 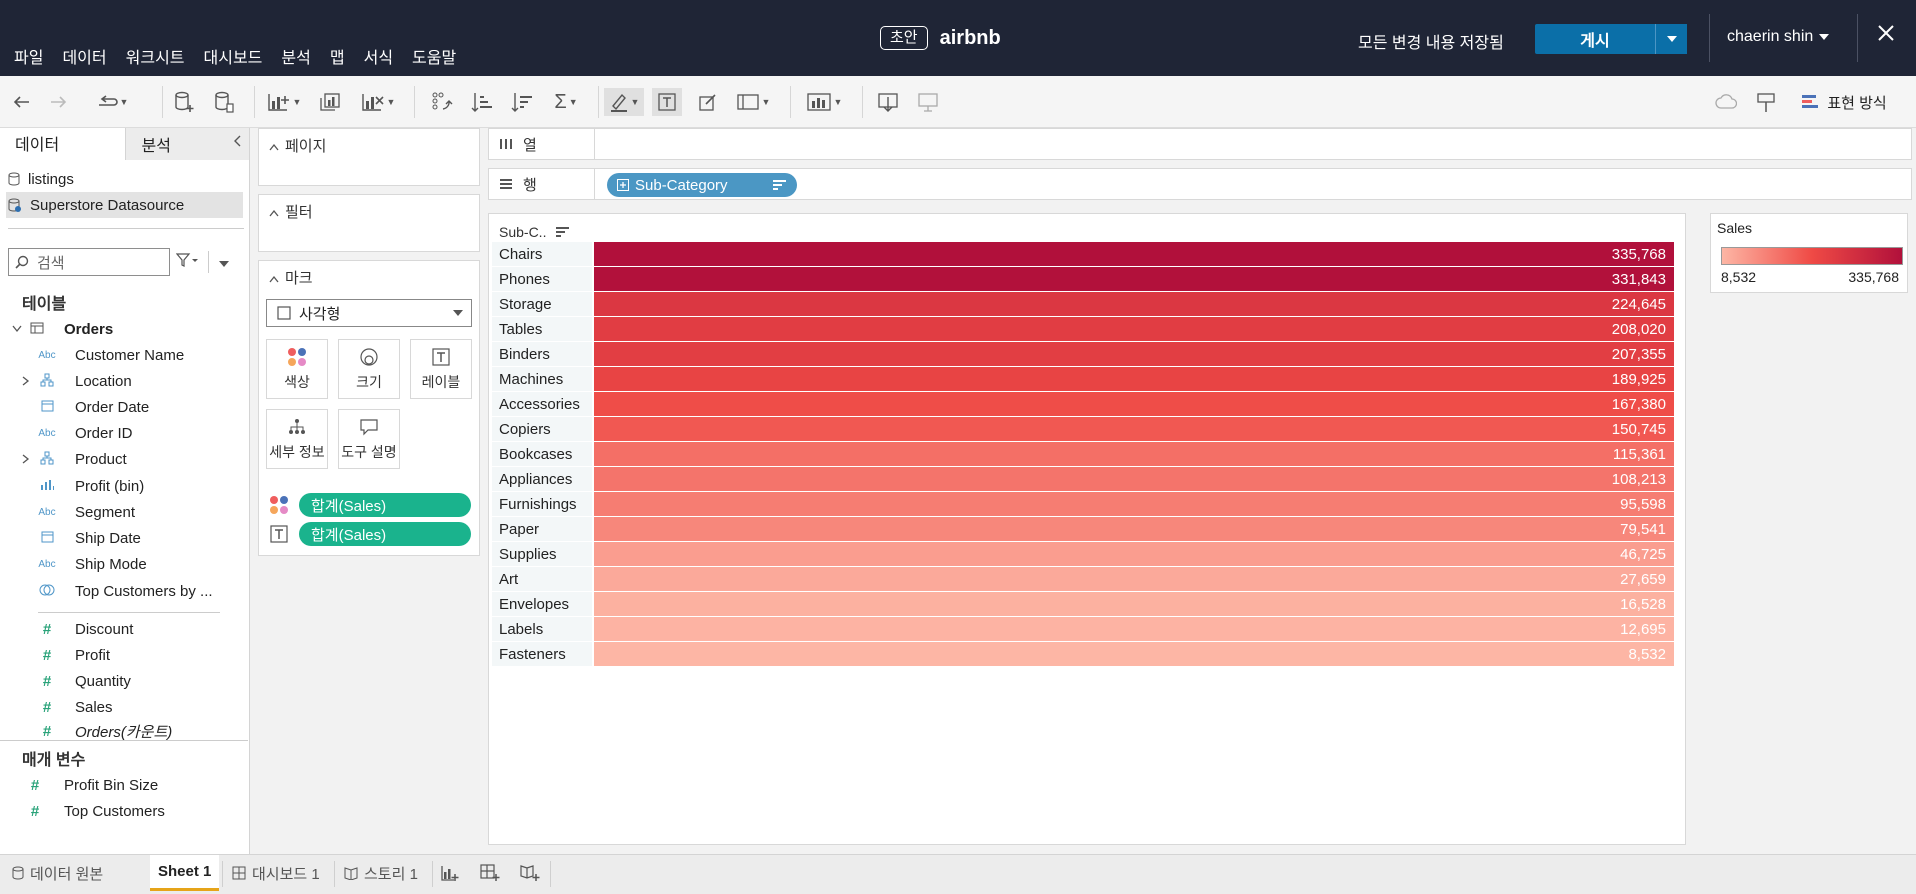 What do you see at coordinates (623, 185) in the screenshot?
I see `expand-plus-icon` at bounding box center [623, 185].